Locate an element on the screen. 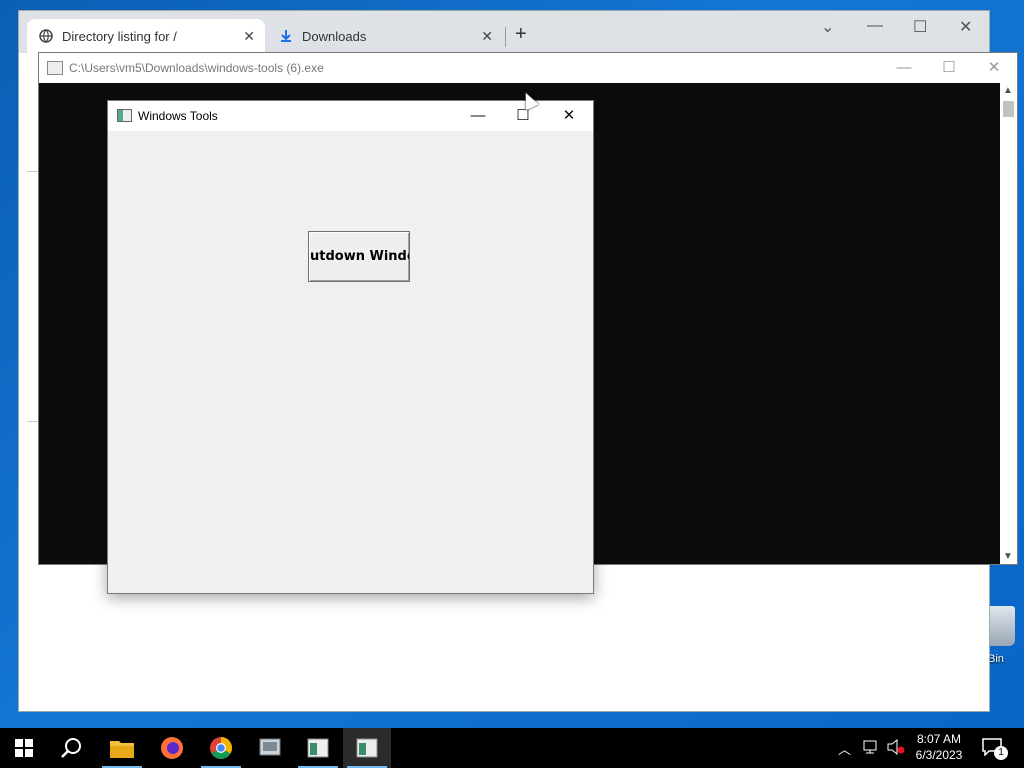 The width and height of the screenshot is (1024, 768). clock: 8:07 AM 6/3/2023 is located at coordinates (939, 747).